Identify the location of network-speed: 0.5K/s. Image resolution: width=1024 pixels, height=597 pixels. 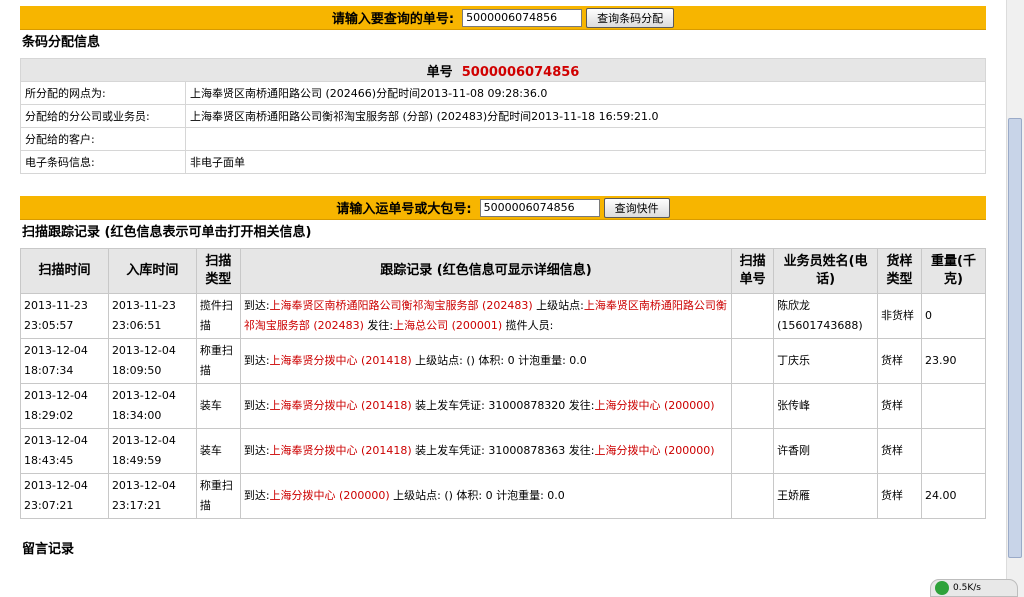
(967, 588).